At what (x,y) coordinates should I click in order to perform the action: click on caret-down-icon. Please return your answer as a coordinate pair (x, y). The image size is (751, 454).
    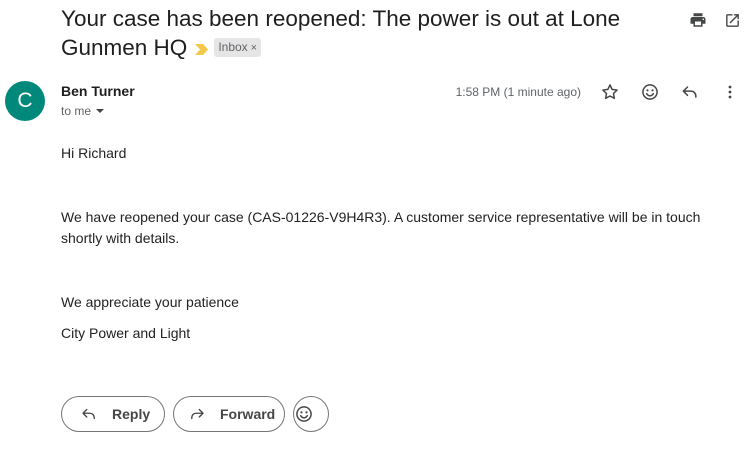
    Looking at the image, I should click on (100, 111).